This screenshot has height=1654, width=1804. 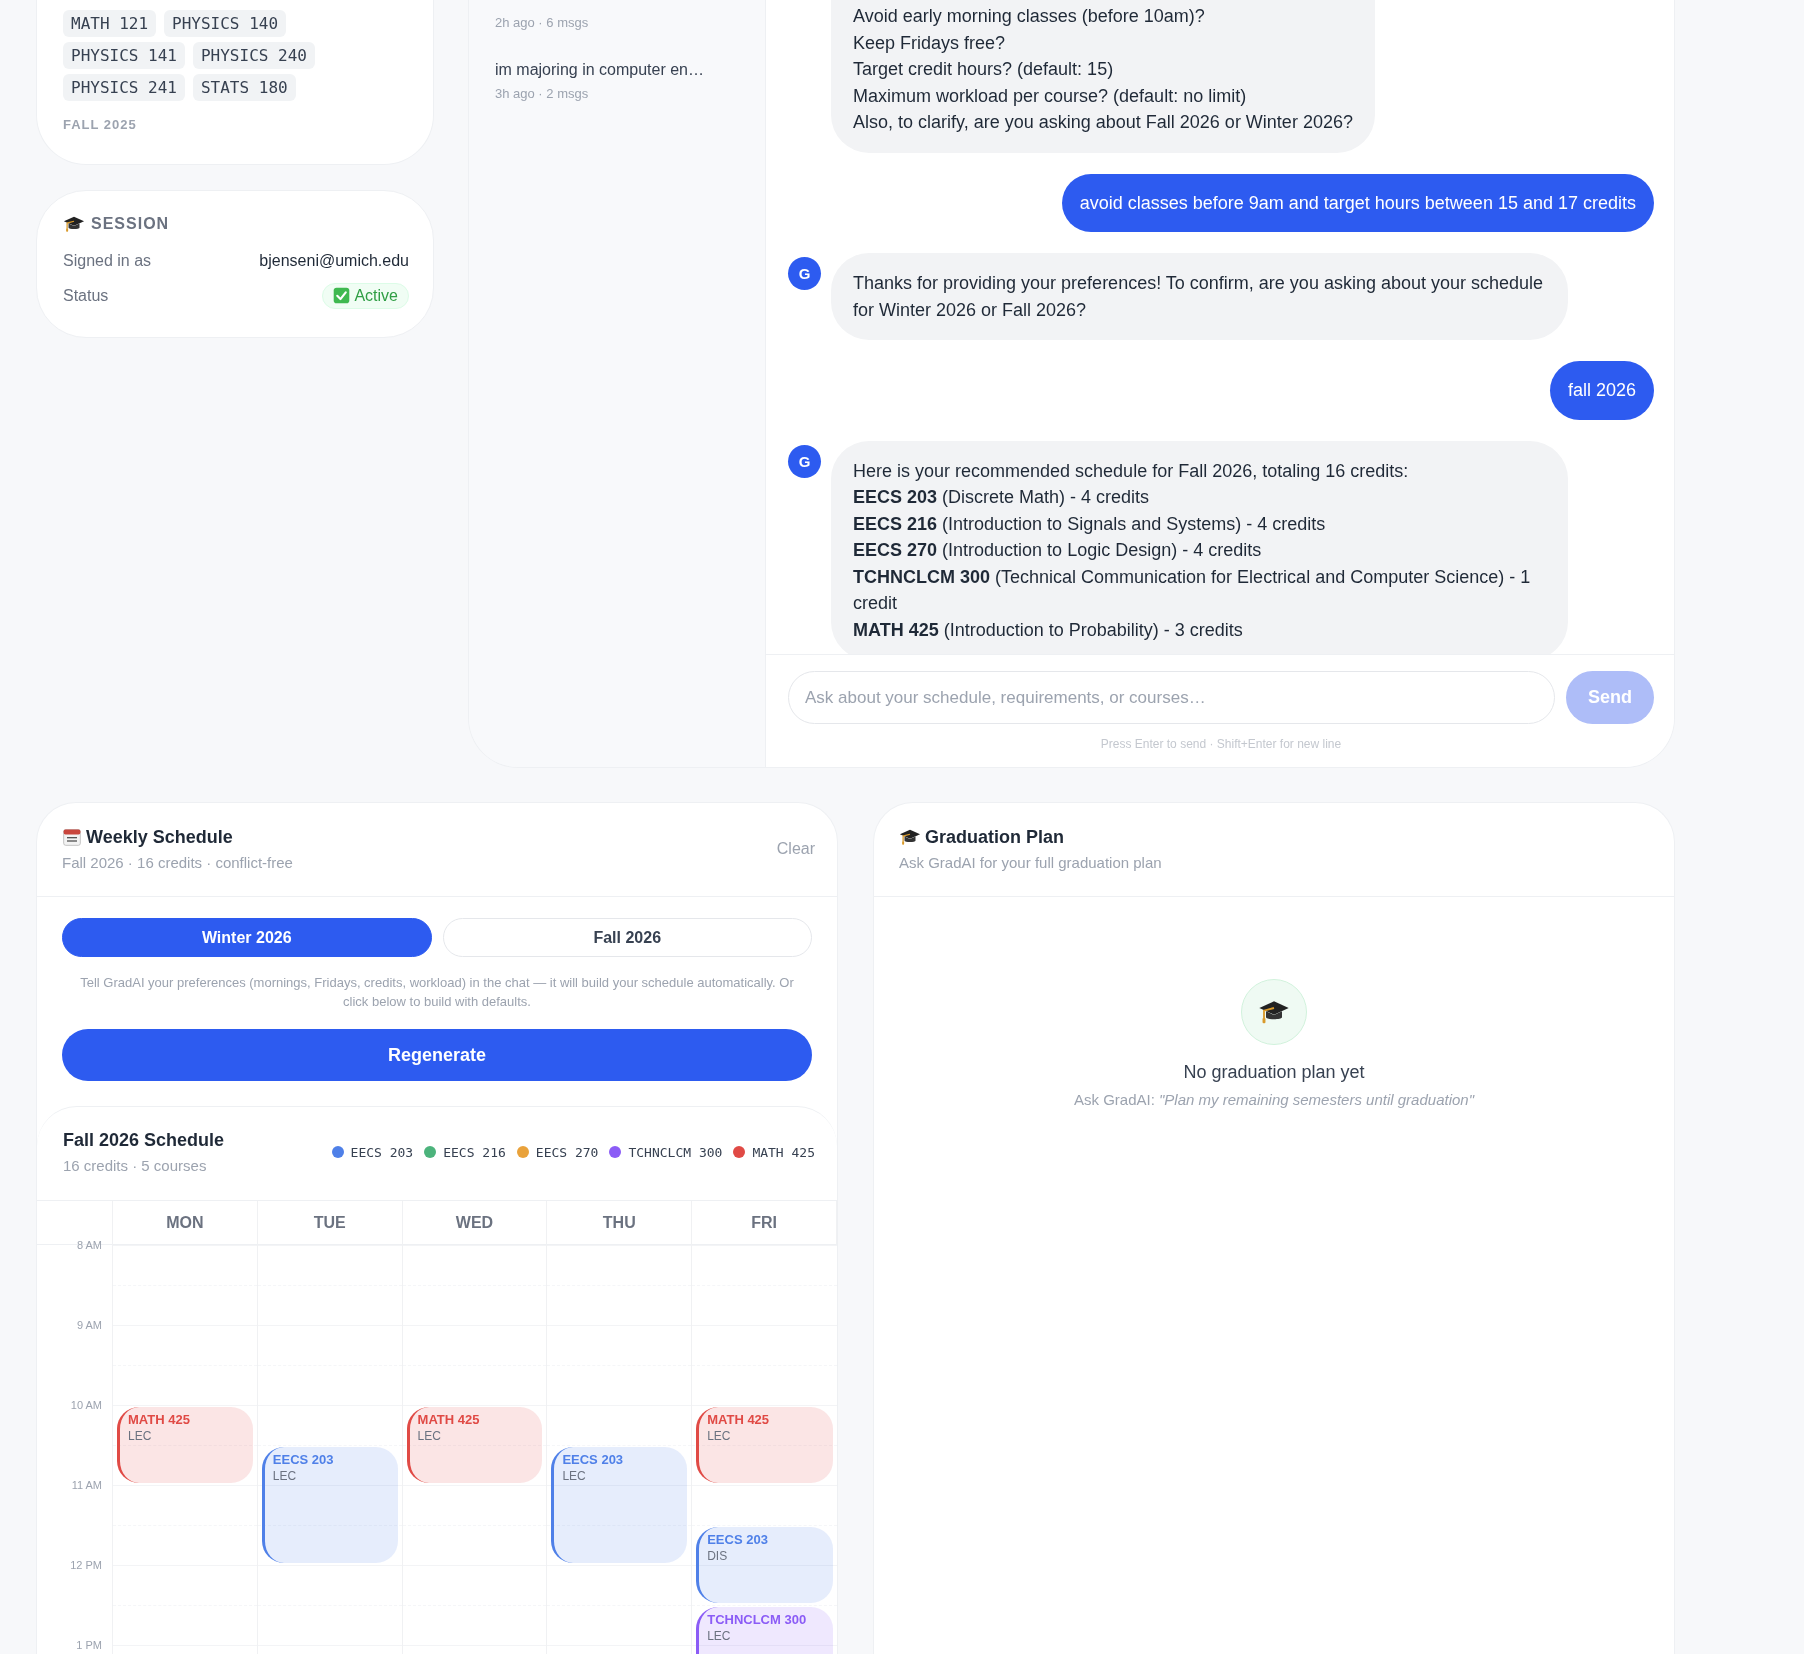 I want to click on assistant-message: Thanks for providing your preferences! To confirm, are you asking about your schedule for Winter 2026 or Fall 2026?, so click(x=1199, y=296).